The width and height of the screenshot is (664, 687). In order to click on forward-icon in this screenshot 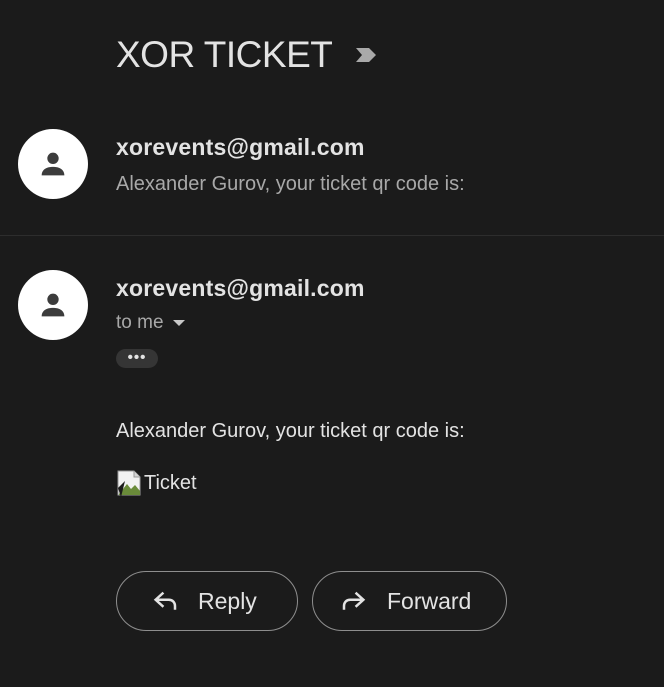, I will do `click(354, 601)`.